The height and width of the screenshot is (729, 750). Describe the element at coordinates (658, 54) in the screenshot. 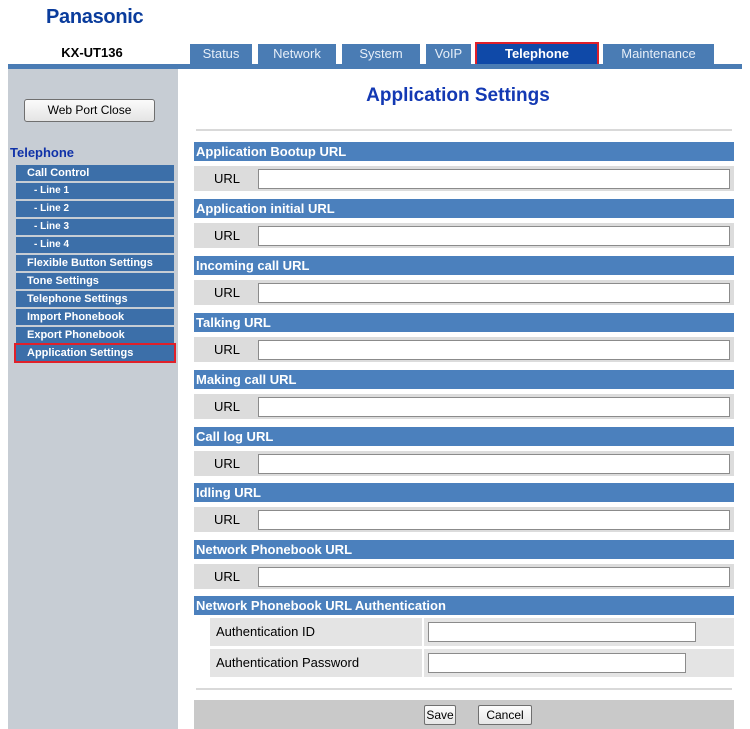

I see `tab-maintenance: Maintenance` at that location.